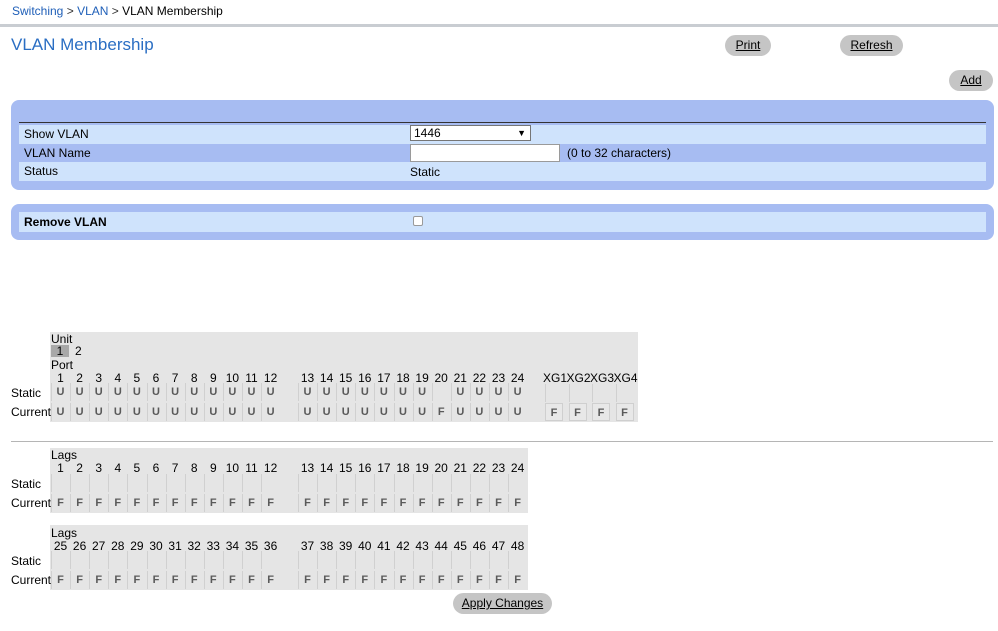 The image size is (998, 631). What do you see at coordinates (485, 153) in the screenshot?
I see `vlan-name-input` at bounding box center [485, 153].